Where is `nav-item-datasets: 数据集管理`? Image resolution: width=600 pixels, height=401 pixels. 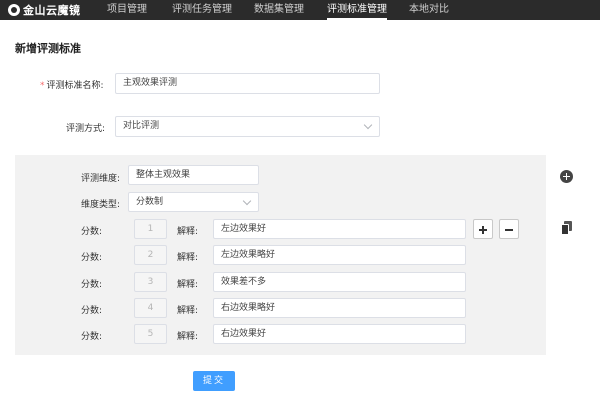 nav-item-datasets: 数据集管理 is located at coordinates (279, 10).